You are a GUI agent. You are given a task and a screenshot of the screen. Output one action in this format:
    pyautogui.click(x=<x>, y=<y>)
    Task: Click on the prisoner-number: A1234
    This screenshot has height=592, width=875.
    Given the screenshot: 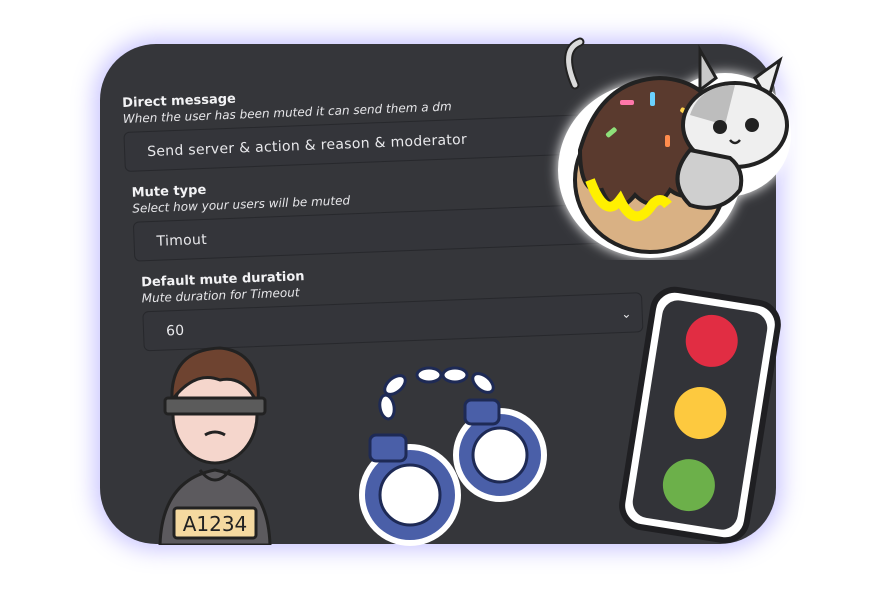 What is the action you would take?
    pyautogui.click(x=215, y=524)
    